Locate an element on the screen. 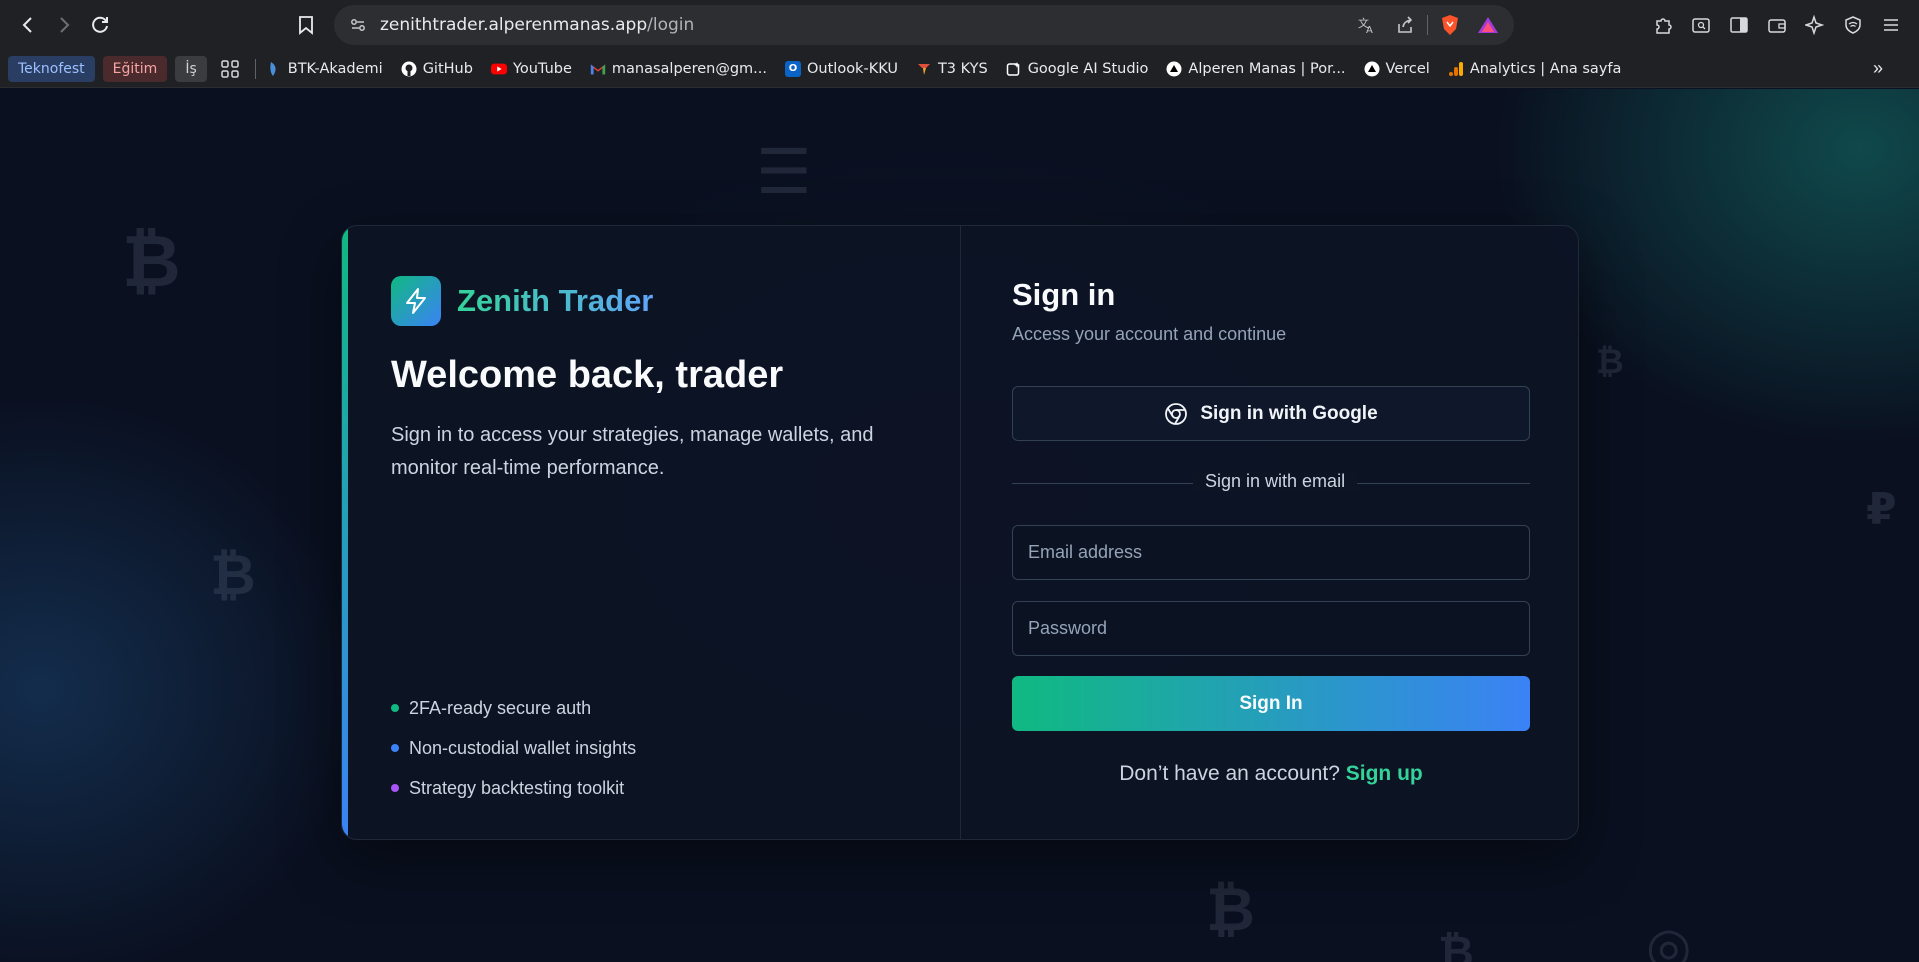  welcome-title: Welcome back, trader is located at coordinates (587, 375).